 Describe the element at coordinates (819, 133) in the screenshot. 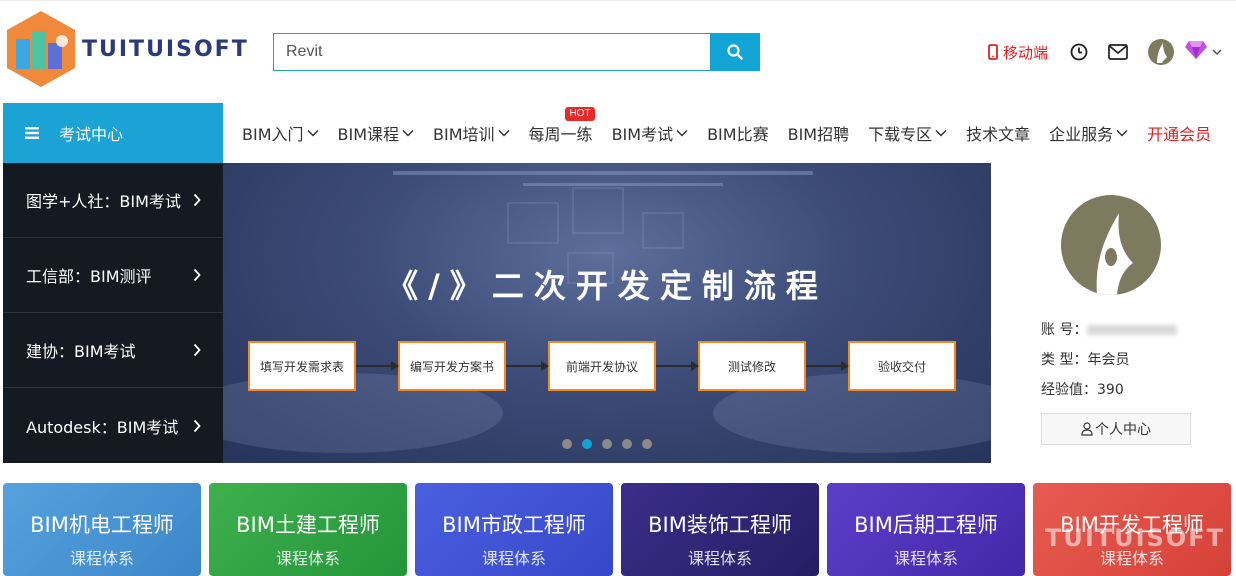

I see `nav-item: BIM招聘` at that location.